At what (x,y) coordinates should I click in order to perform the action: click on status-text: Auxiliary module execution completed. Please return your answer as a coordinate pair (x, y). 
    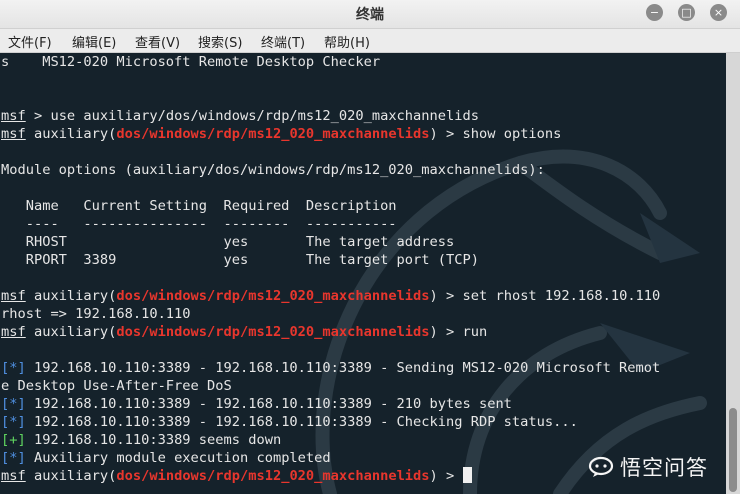
    Looking at the image, I should click on (178, 458).